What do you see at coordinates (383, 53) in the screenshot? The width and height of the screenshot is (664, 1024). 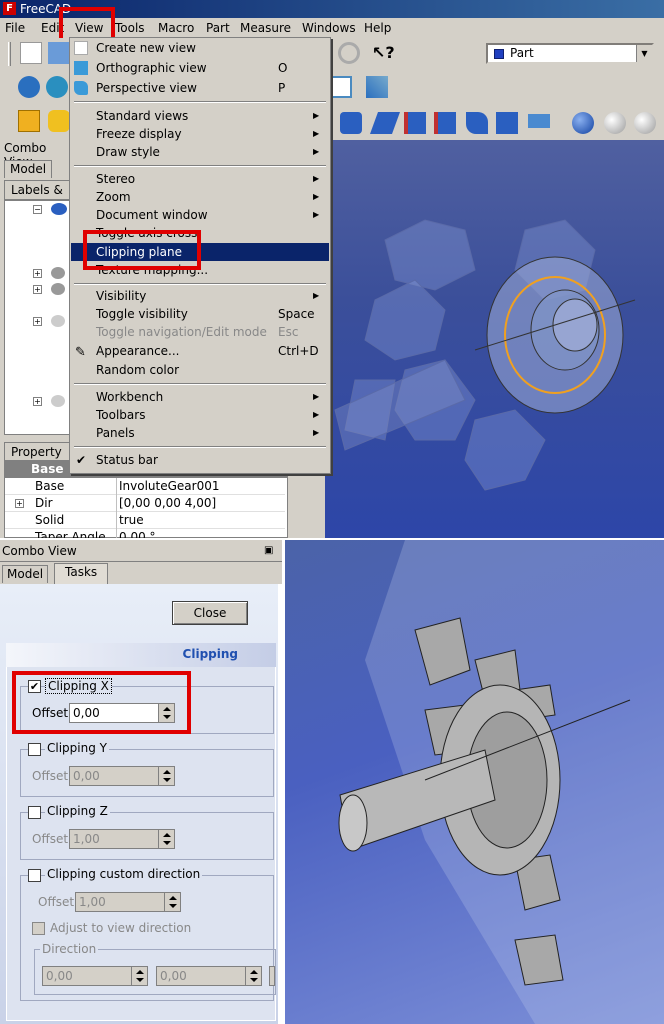 I see `whats-this-icon: ↖?` at bounding box center [383, 53].